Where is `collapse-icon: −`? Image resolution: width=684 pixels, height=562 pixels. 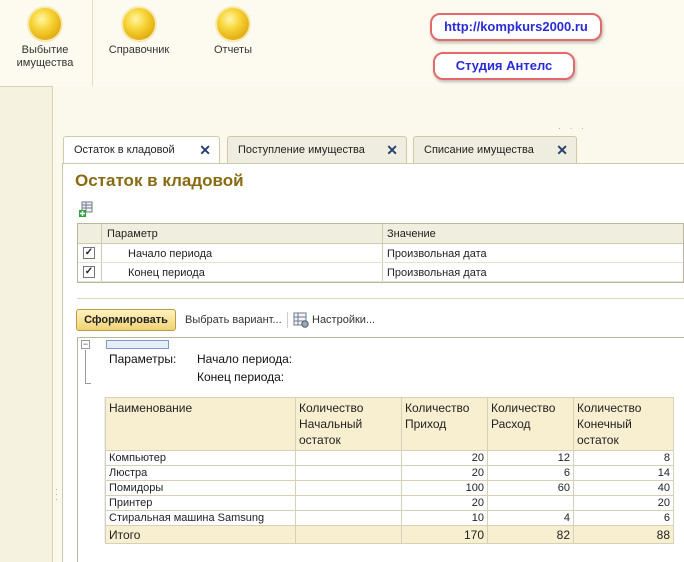 collapse-icon: − is located at coordinates (85, 344).